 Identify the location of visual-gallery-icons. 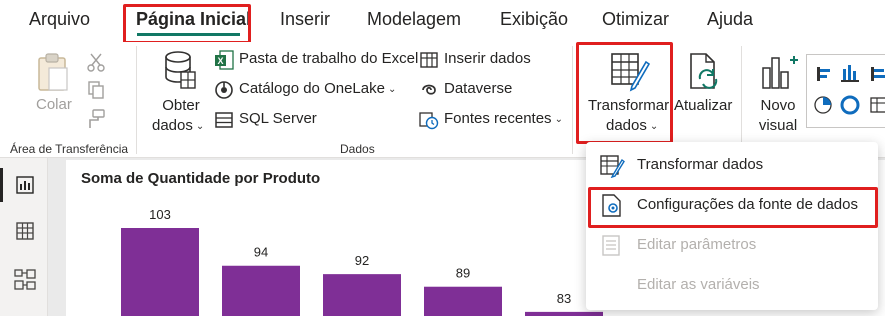
(849, 90).